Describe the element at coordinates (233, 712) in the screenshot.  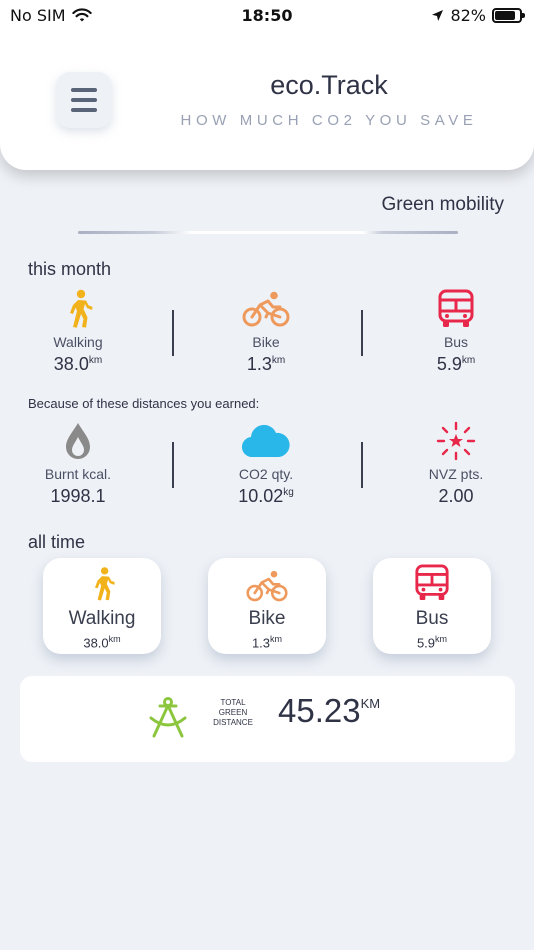
I see `total-label: TOTAL GREEN DISTANCE` at that location.